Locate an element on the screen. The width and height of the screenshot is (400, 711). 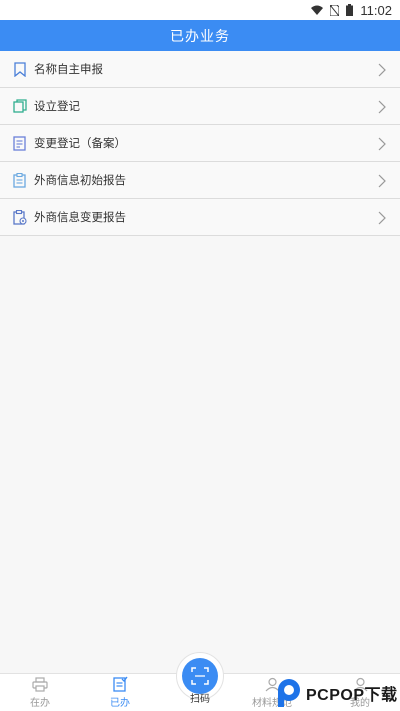
tab-label: 已办 is located at coordinates (120, 703).